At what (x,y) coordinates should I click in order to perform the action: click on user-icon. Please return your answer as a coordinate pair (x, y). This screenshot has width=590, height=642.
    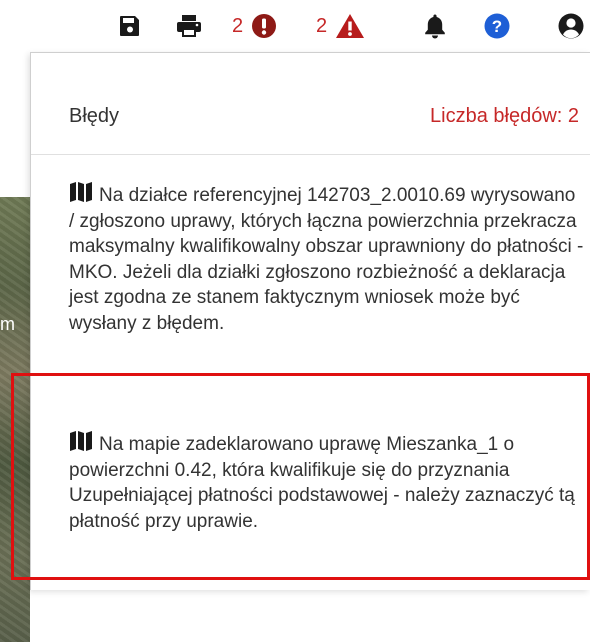
    Looking at the image, I should click on (571, 26).